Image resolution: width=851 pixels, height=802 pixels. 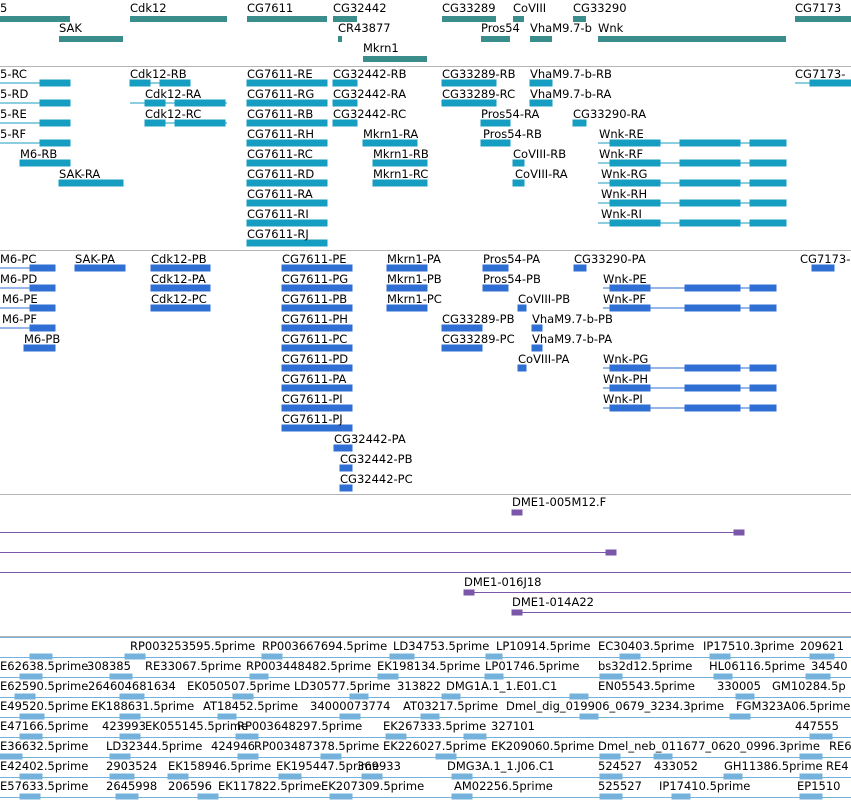 I want to click on est-label: E36632.5prime, so click(x=44, y=746).